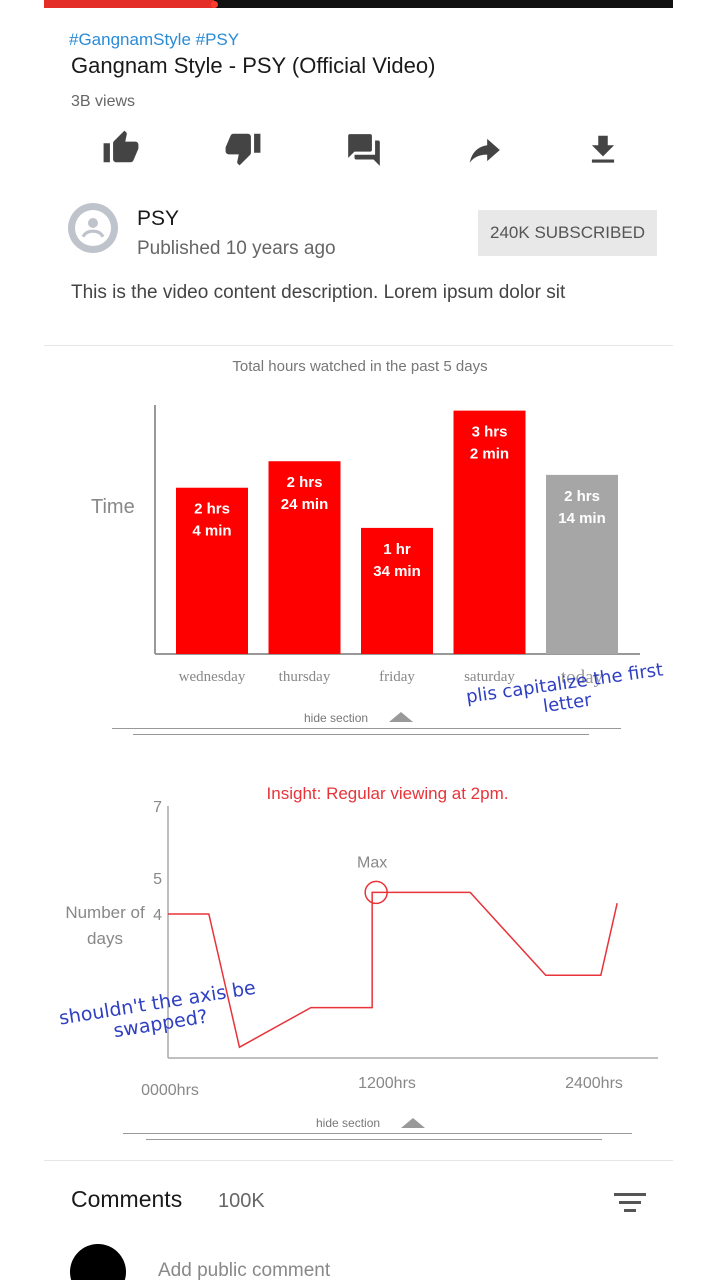 The width and height of the screenshot is (720, 1280). Describe the element at coordinates (393, 970) in the screenshot. I see `line-series` at that location.